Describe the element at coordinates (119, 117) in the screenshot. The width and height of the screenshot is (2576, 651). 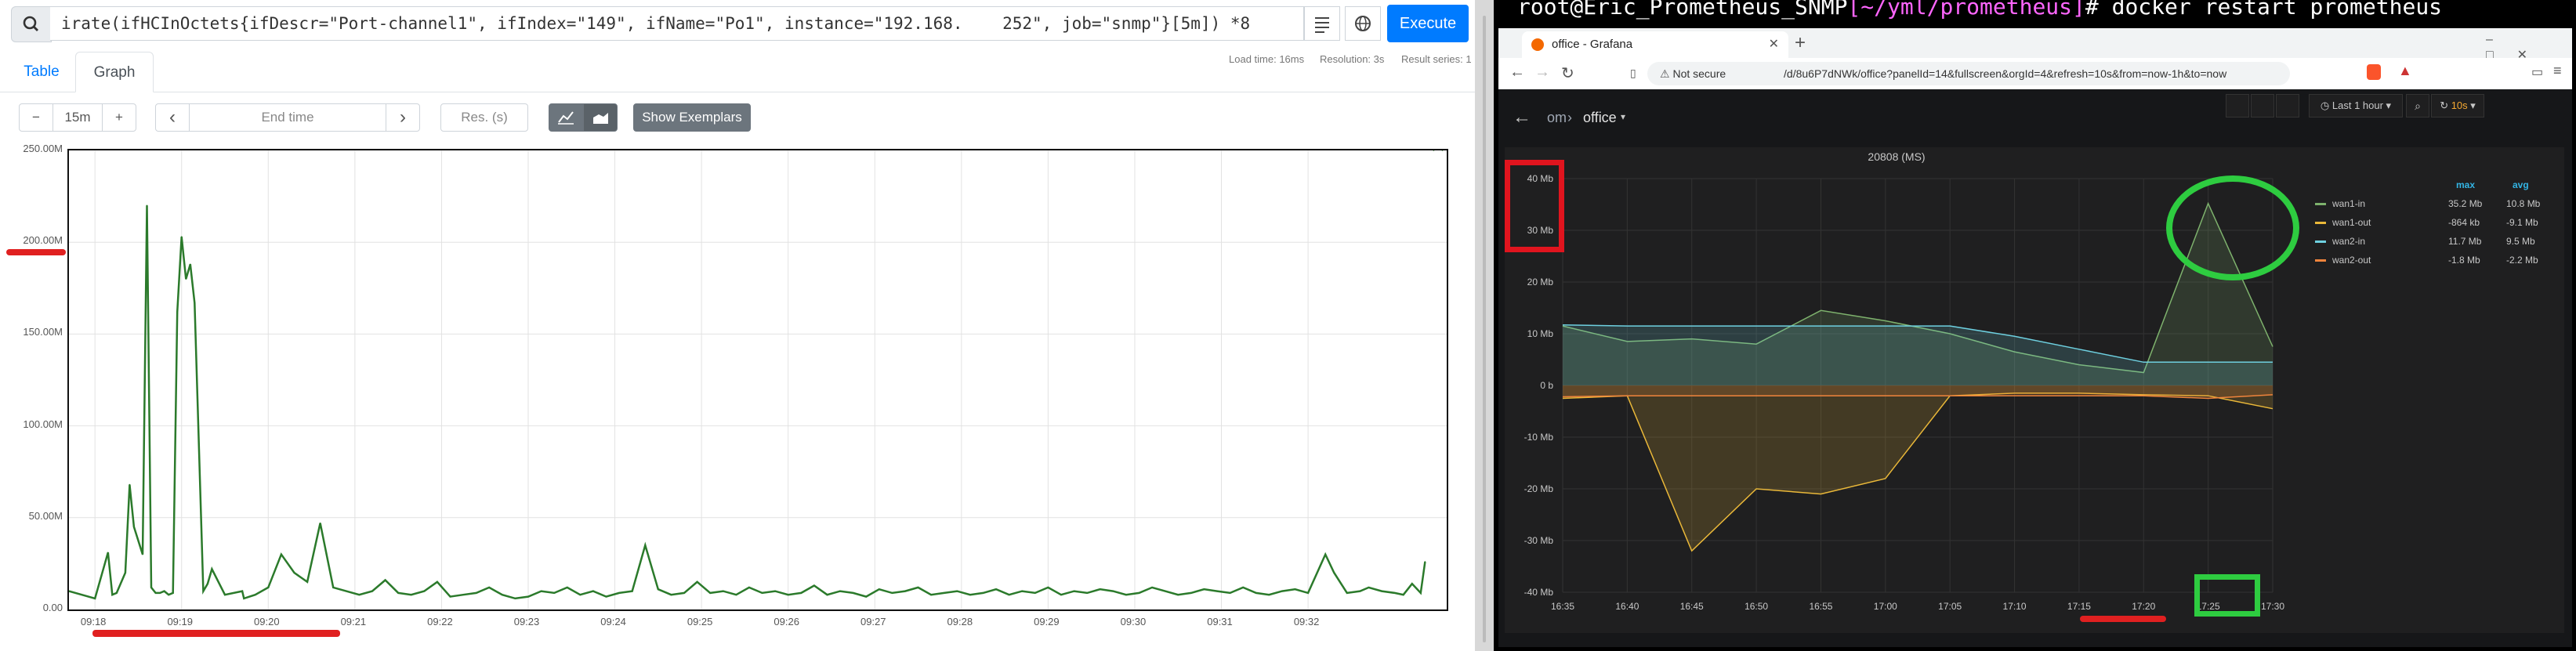
I see `range-increase-button: +` at that location.